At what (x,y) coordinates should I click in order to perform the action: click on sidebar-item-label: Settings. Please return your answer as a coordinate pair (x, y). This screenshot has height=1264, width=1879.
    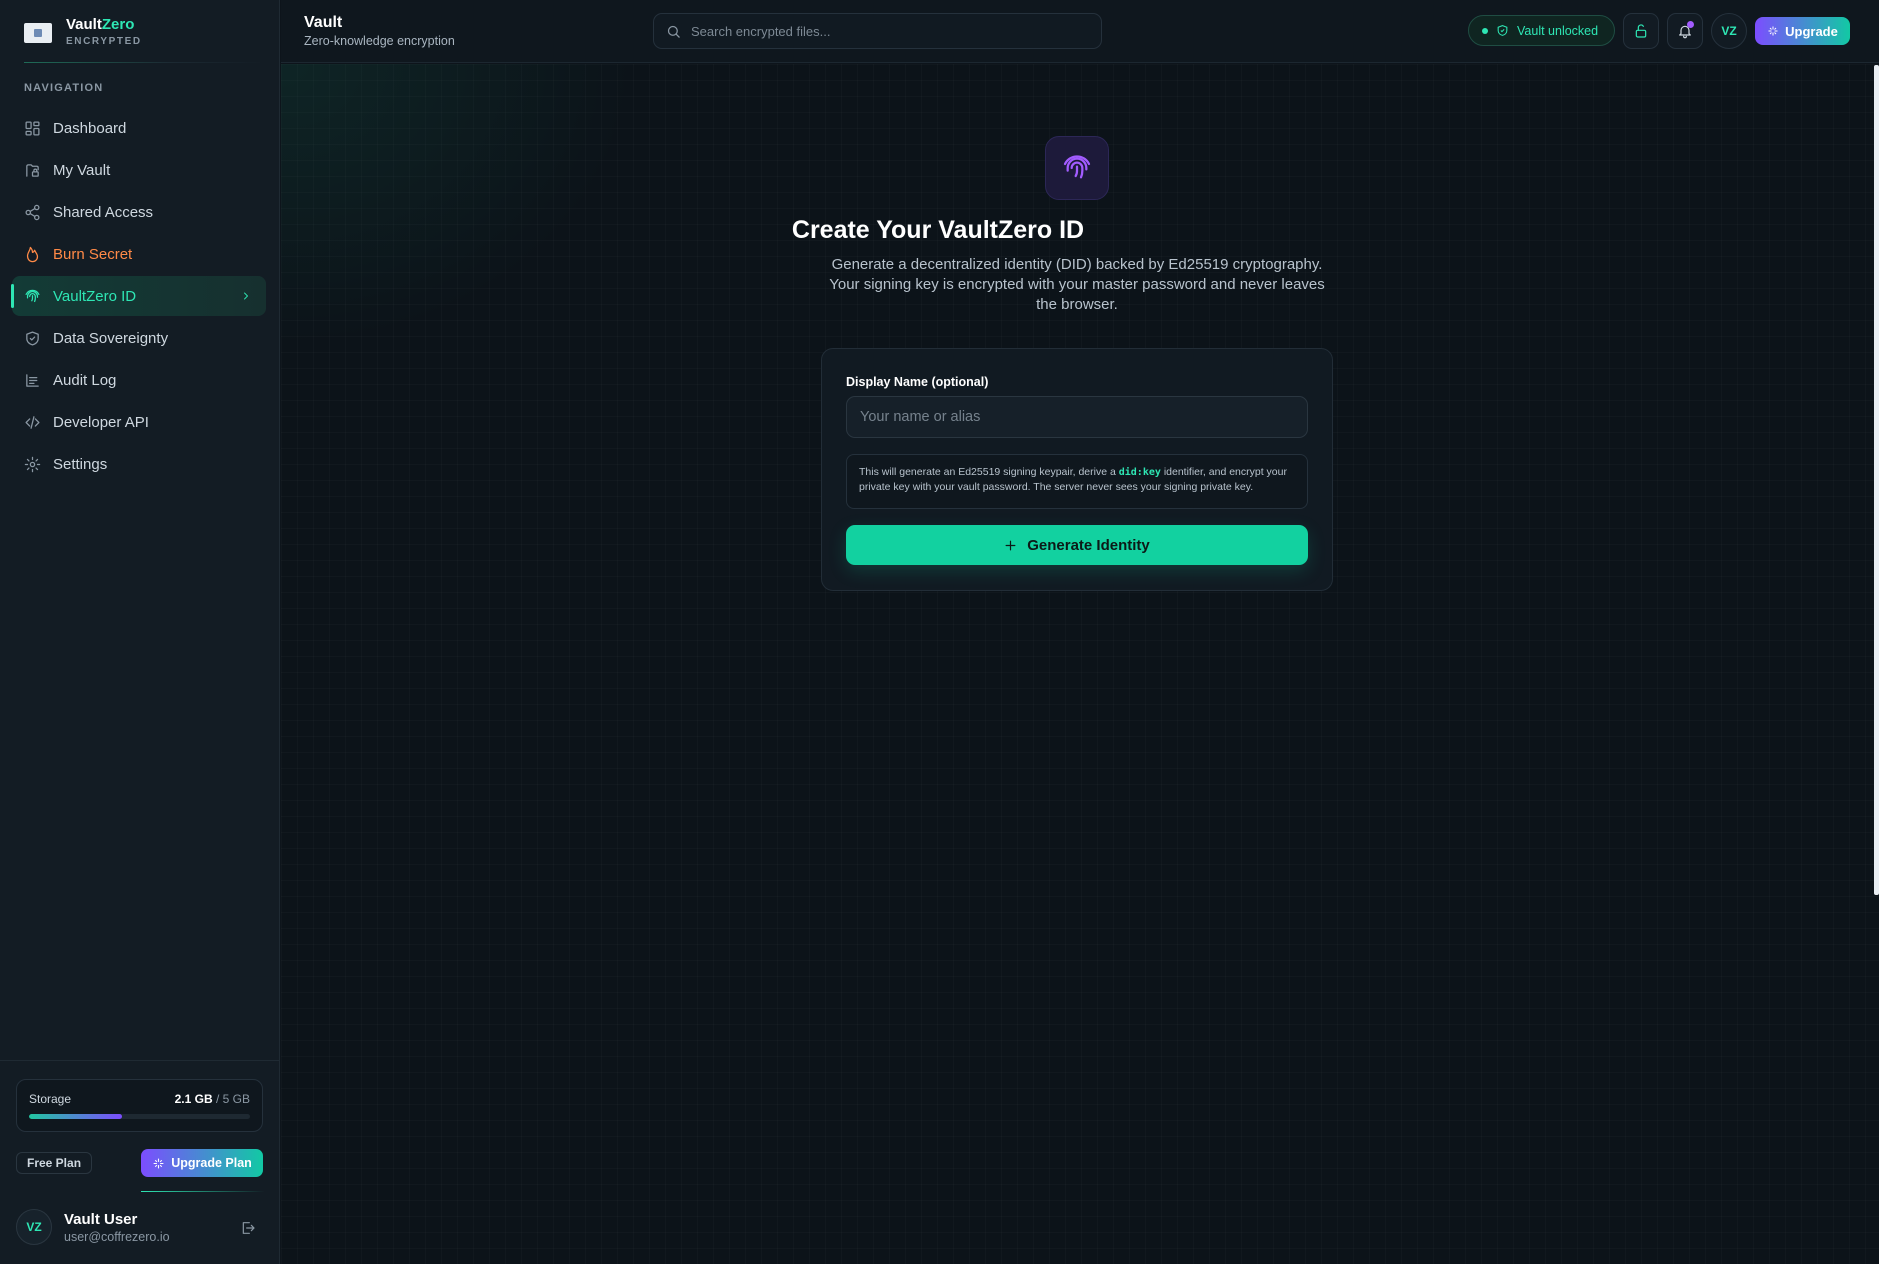
    Looking at the image, I should click on (80, 464).